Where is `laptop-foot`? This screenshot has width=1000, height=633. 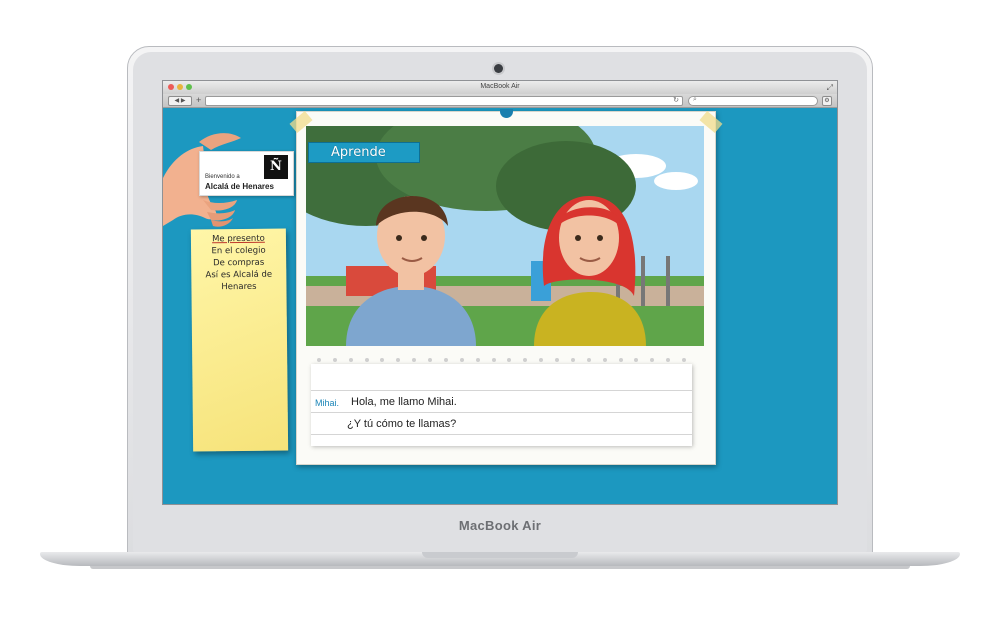
laptop-foot is located at coordinates (500, 567).